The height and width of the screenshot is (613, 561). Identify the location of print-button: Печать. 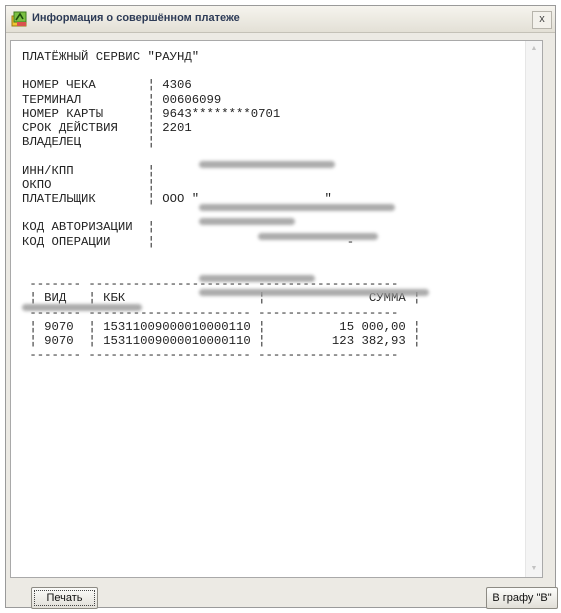
(64, 598).